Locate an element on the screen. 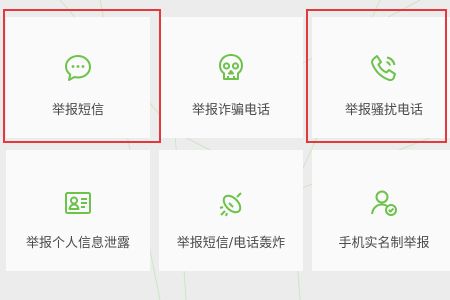 Image resolution: width=450 pixels, height=300 pixels. tile-report-fraud-call: 举报诈骗电话 is located at coordinates (231, 77).